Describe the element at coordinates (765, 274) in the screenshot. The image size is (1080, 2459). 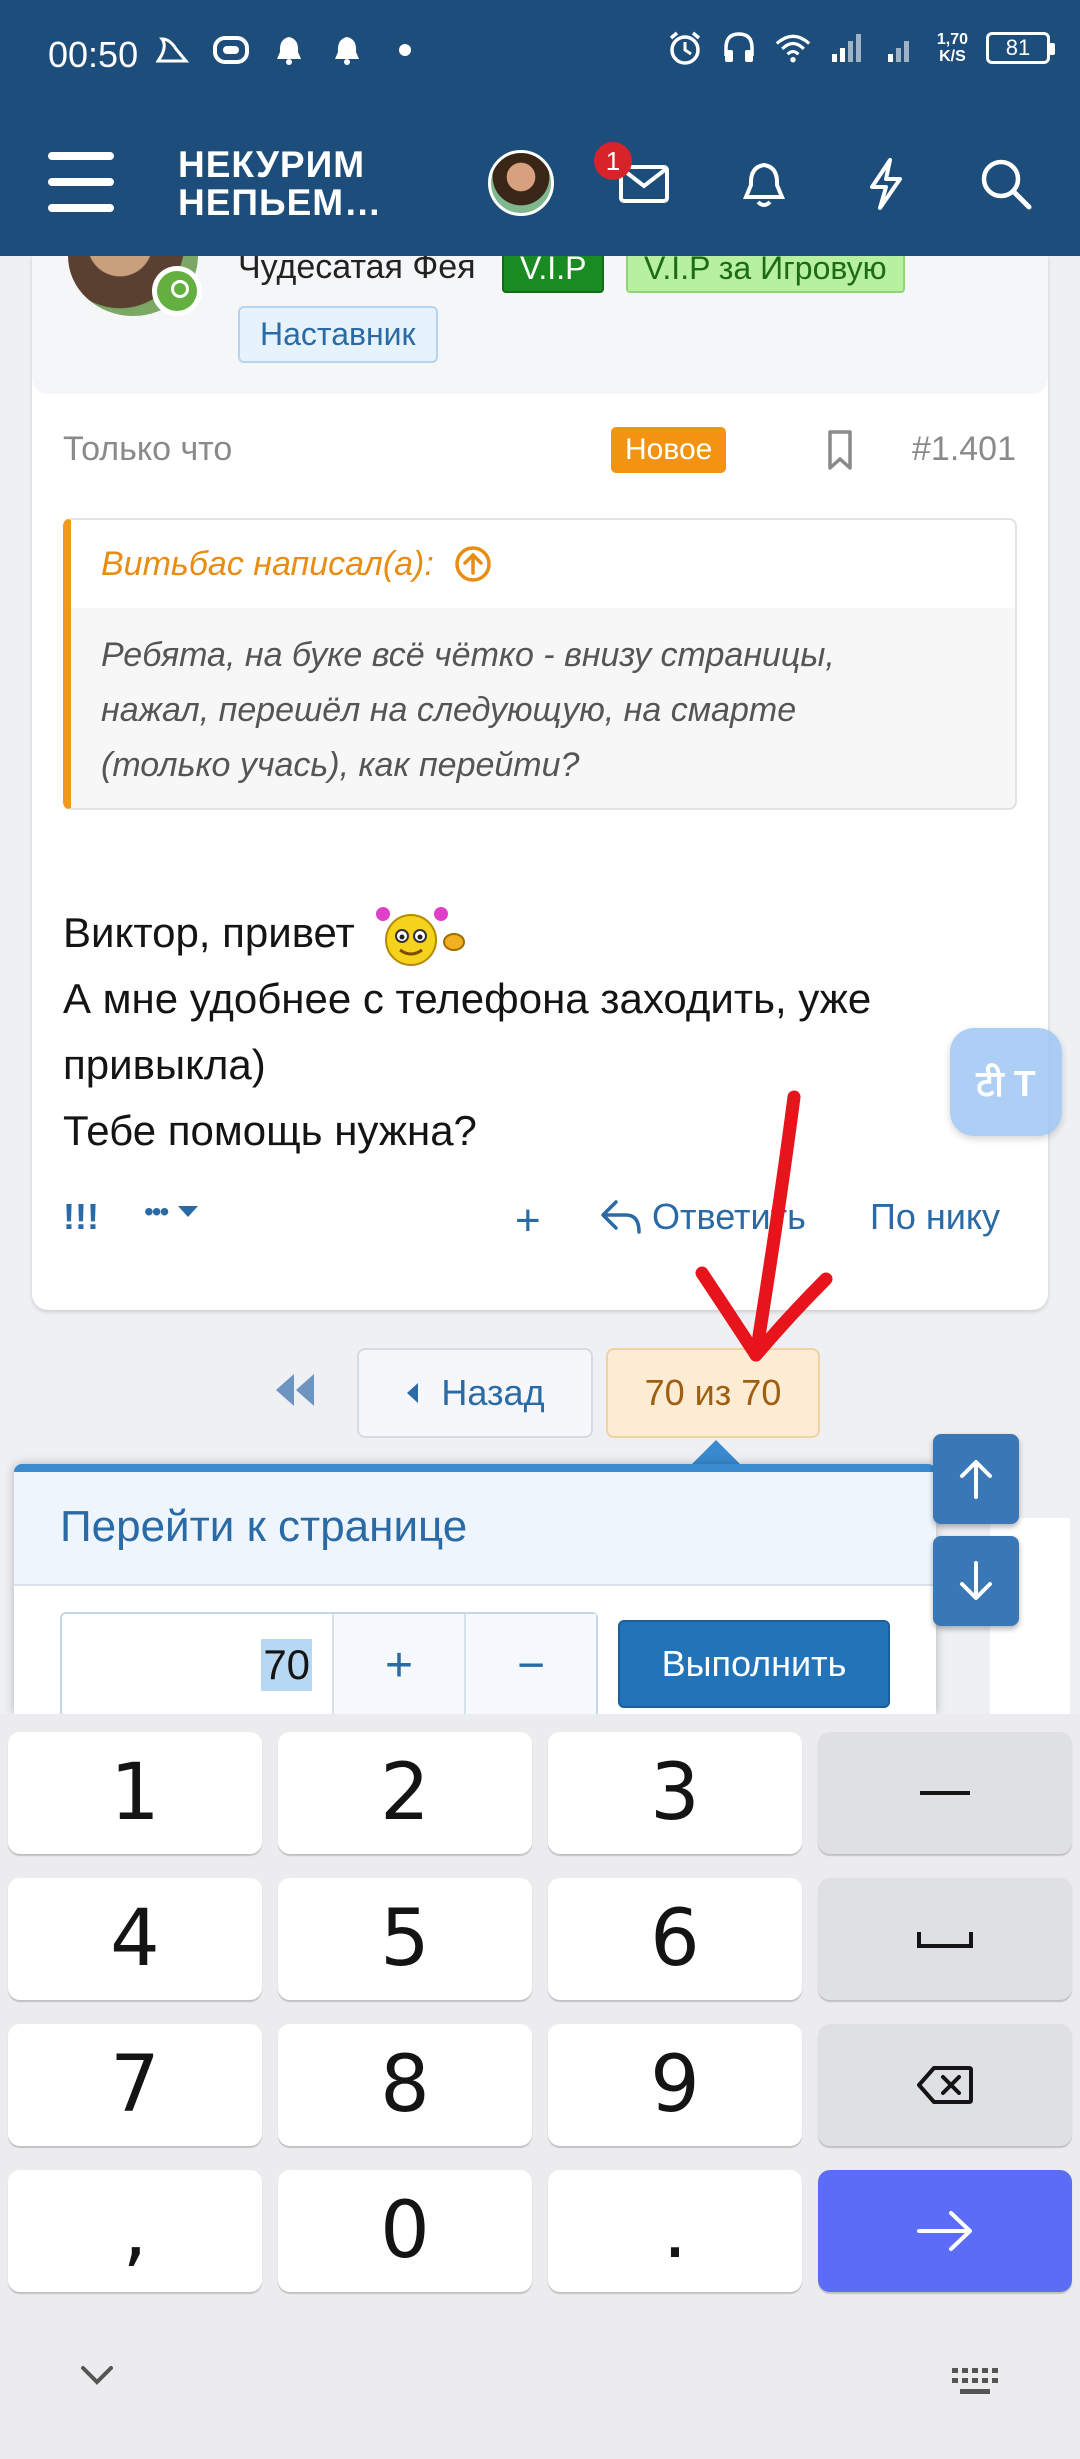
I see `user-title-vip-game: V.I.P за Игровую` at that location.